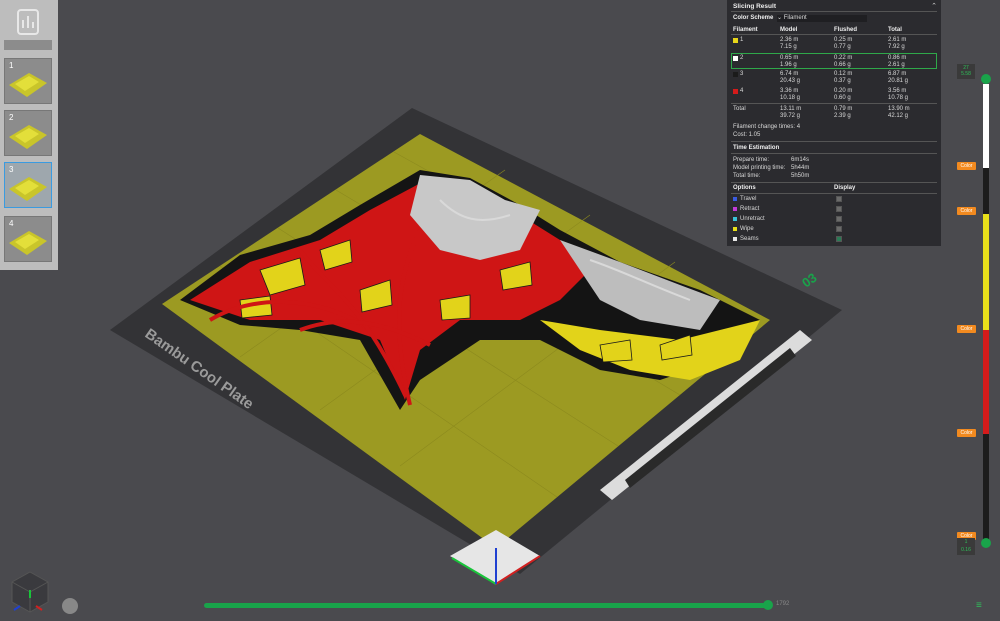 This screenshot has height=621, width=1000. Describe the element at coordinates (11, 65) in the screenshot. I see `plate-thumb-number: 1` at that location.